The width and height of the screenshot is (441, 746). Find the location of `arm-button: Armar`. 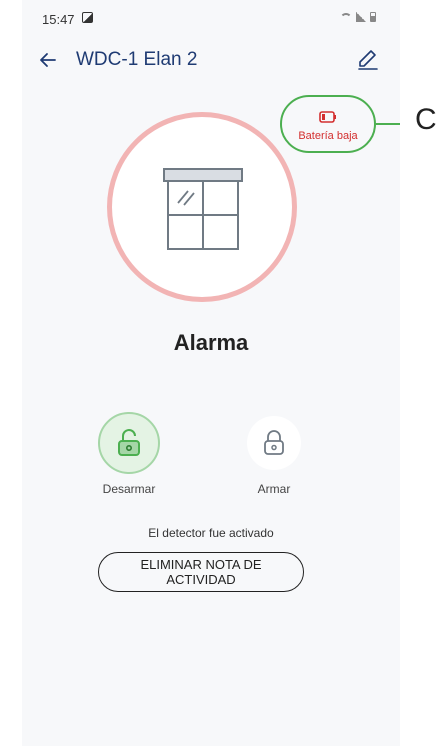

arm-button: Armar is located at coordinates (274, 454).